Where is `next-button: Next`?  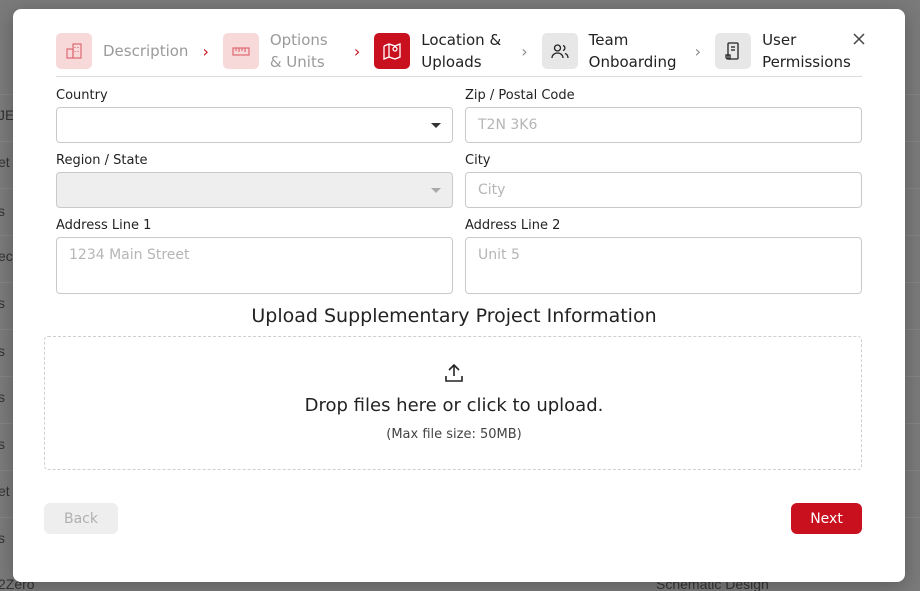
next-button: Next is located at coordinates (826, 518).